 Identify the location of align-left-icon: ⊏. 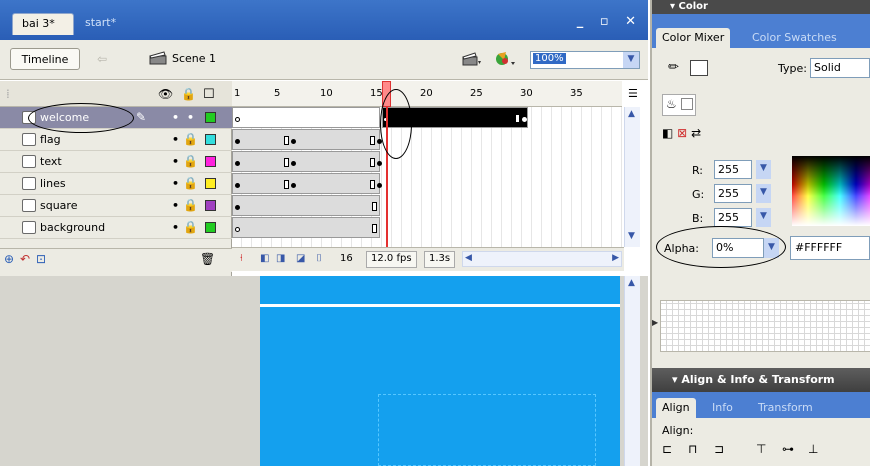
(671, 450).